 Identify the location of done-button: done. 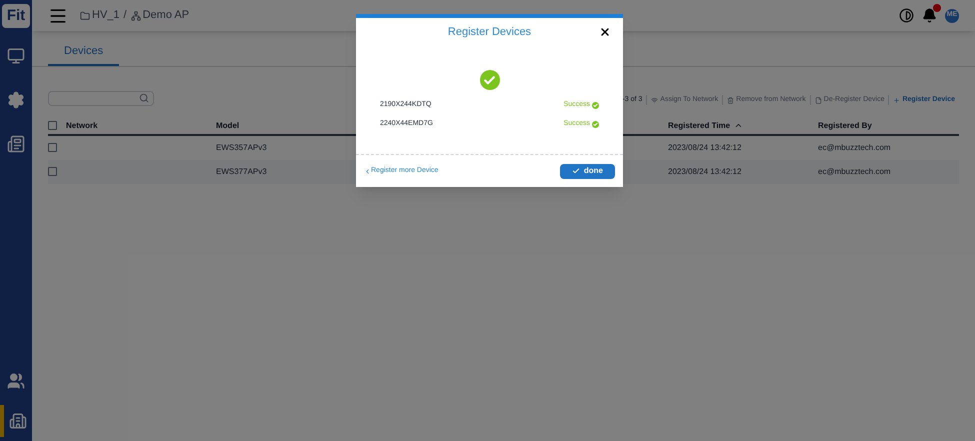
(587, 171).